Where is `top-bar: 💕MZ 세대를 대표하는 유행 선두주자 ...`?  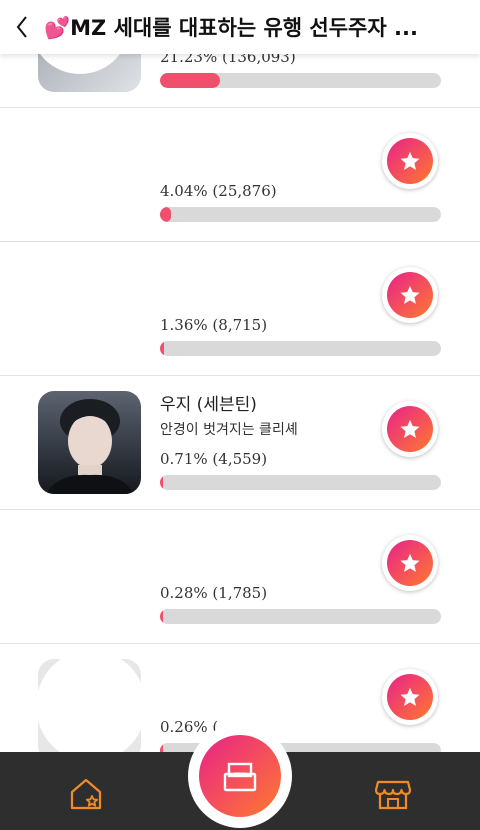
top-bar: 💕MZ 세대를 대표하는 유행 선두주자 ... is located at coordinates (240, 27).